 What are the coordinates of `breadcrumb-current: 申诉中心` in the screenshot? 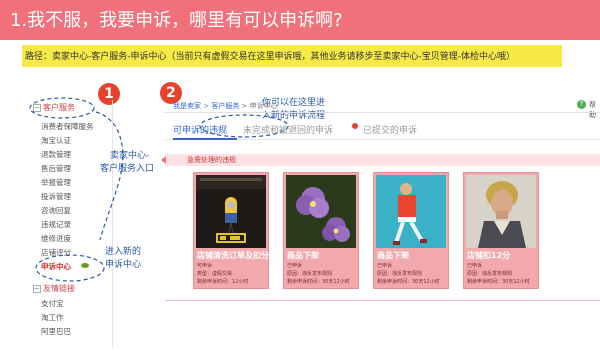 It's located at (263, 106).